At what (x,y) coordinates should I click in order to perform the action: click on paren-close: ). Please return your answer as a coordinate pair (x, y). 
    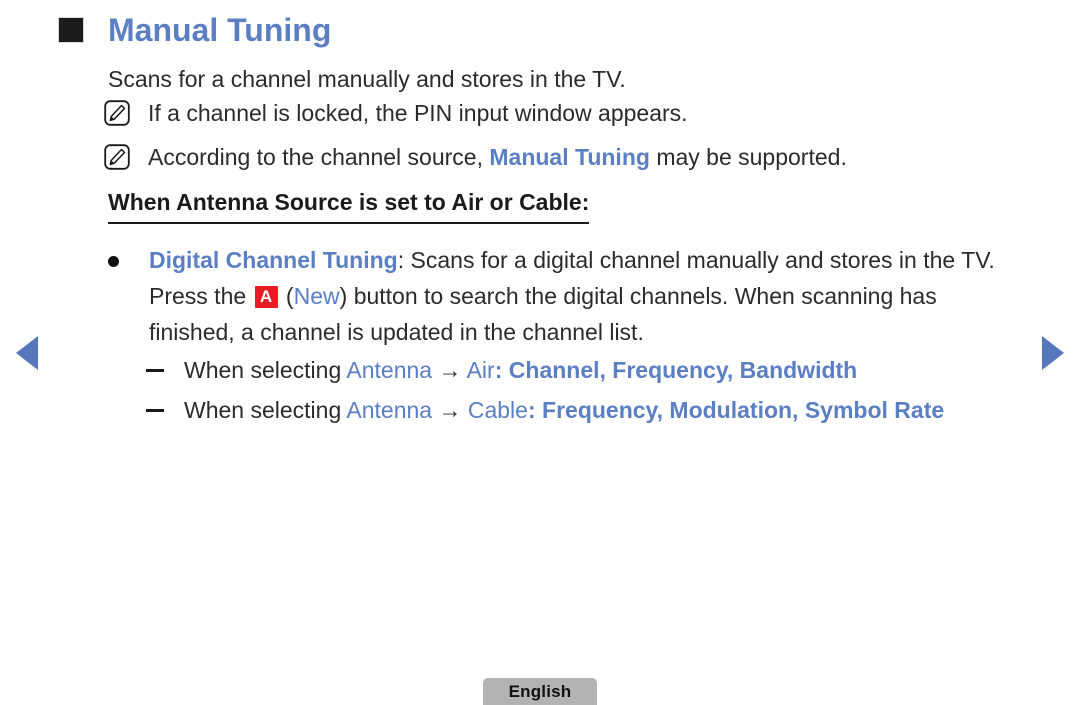
    Looking at the image, I should click on (346, 296).